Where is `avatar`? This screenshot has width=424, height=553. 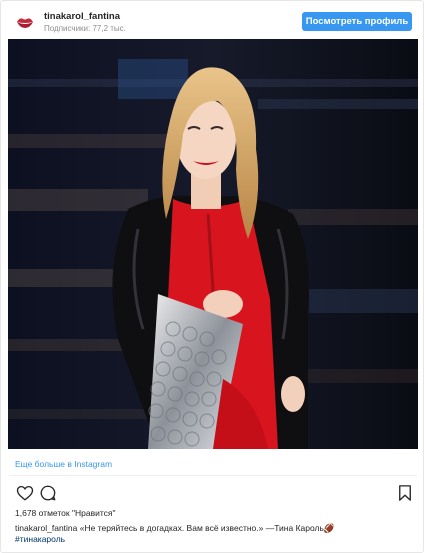 avatar is located at coordinates (25, 22).